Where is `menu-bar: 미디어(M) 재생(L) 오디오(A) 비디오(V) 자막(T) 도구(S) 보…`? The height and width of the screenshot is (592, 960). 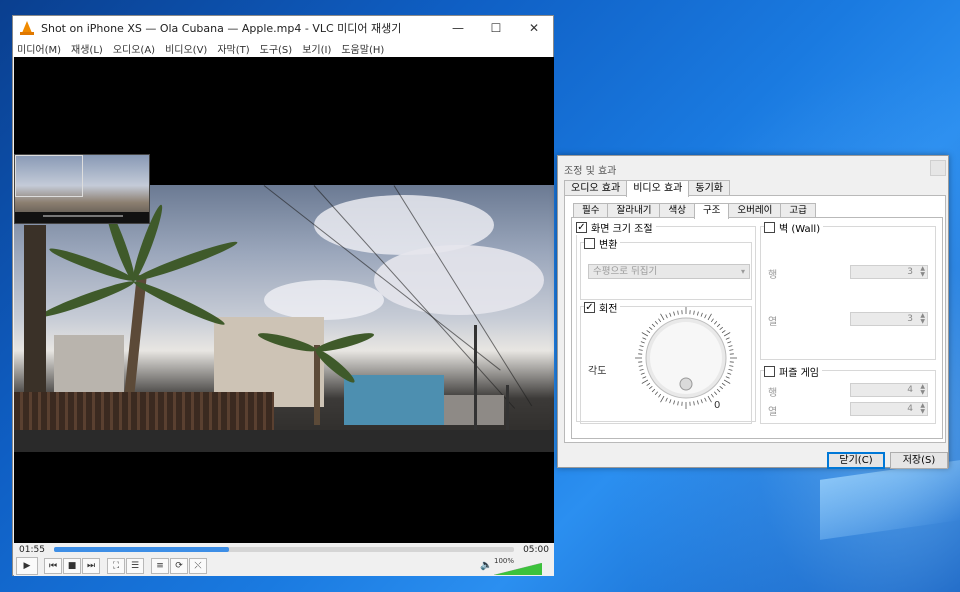 menu-bar: 미디어(M) 재생(L) 오디오(A) 비디오(V) 자막(T) 도구(S) 보… is located at coordinates (283, 48).